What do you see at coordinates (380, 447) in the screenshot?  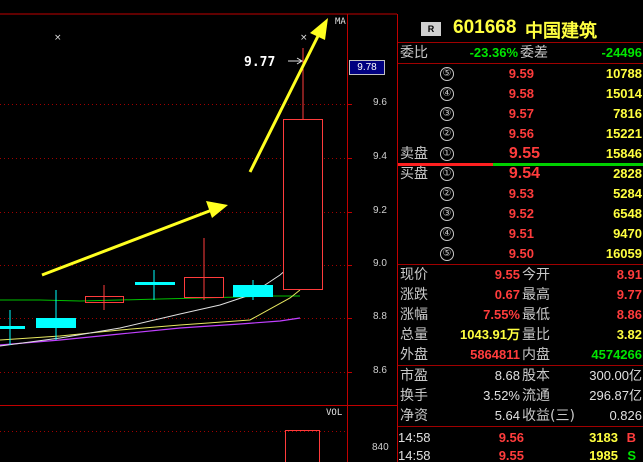 I see `vol-tick-label: 840` at bounding box center [380, 447].